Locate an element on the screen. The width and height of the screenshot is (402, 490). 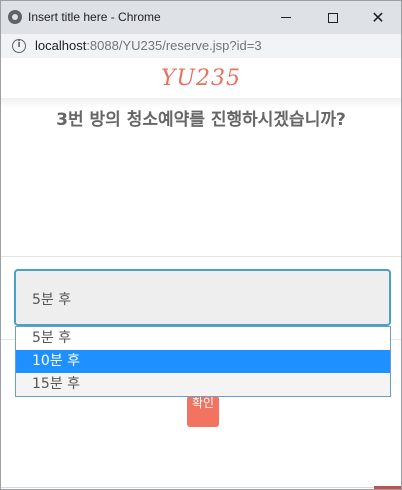
maximize-icon is located at coordinates (333, 17).